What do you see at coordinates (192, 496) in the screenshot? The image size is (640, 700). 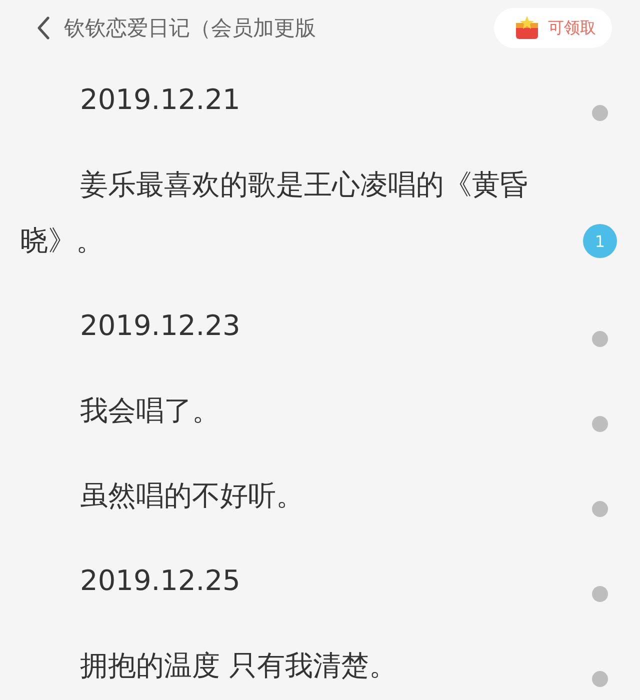 I see `paragraph-text: 虽然唱的不好听。` at bounding box center [192, 496].